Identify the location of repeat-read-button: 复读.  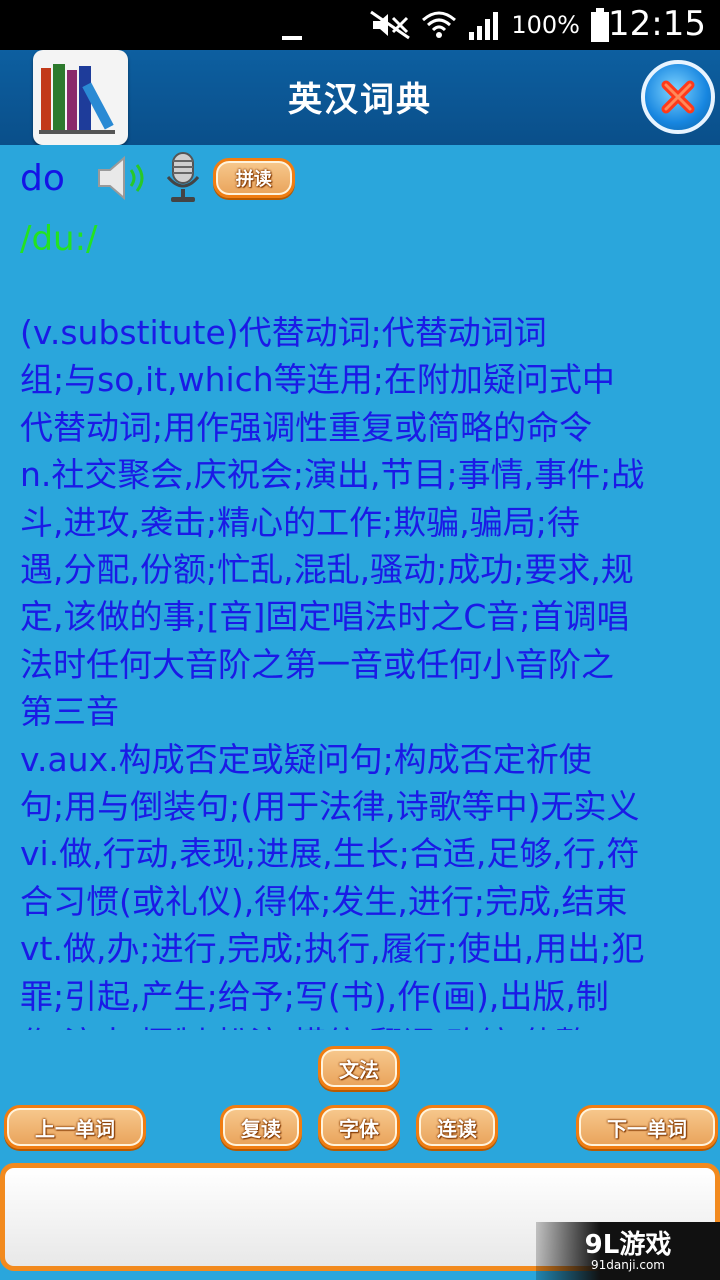
(261, 1127).